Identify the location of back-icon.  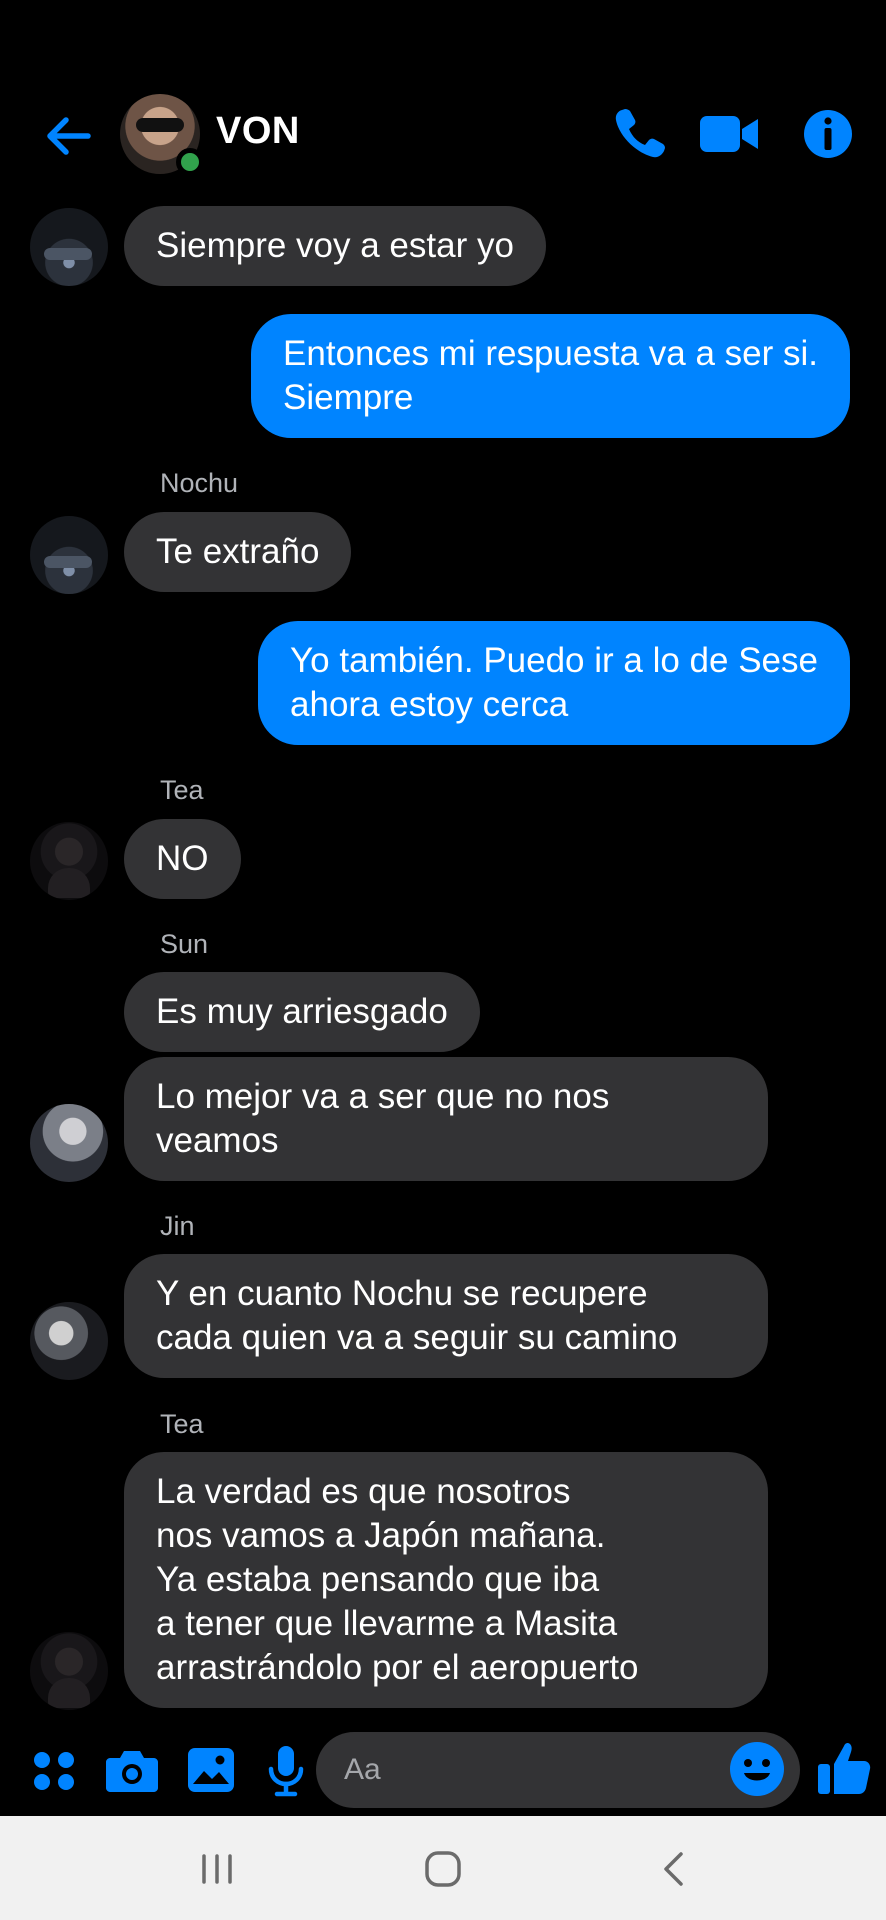
(675, 1869).